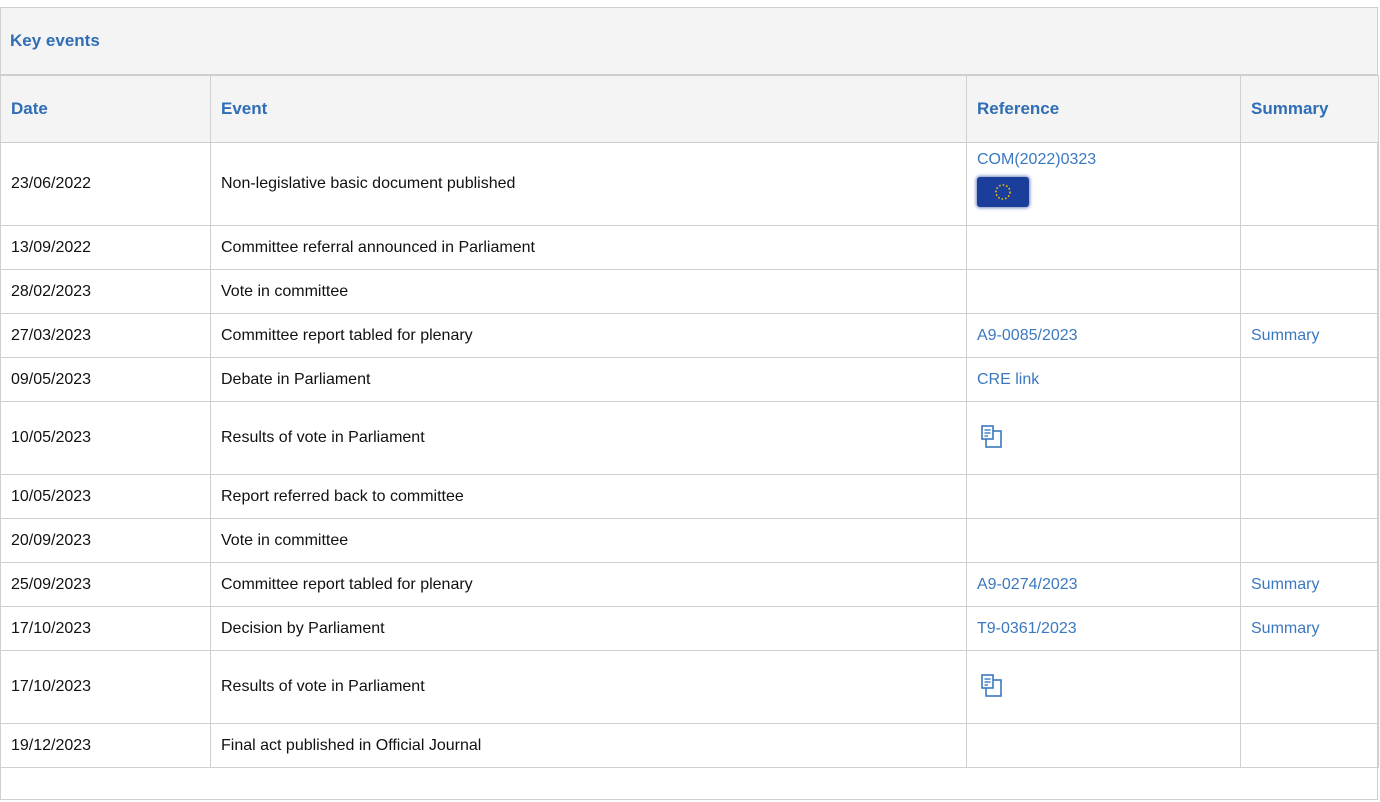  What do you see at coordinates (1103, 628) in the screenshot?
I see `event-reference: T9-0361/2023` at bounding box center [1103, 628].